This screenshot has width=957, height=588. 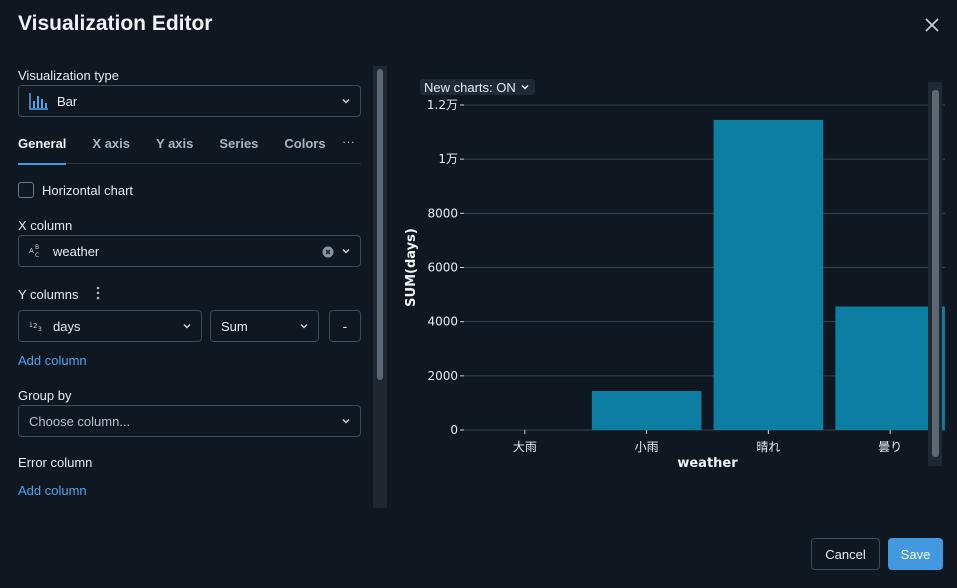 I want to click on svg-text: 2, so click(x=35, y=326).